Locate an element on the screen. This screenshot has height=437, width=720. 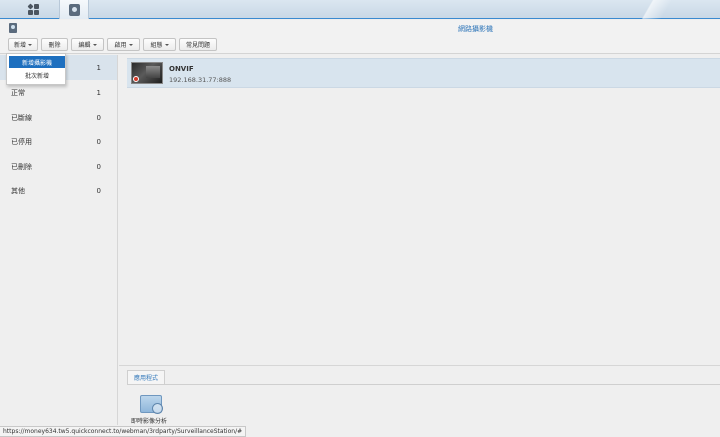
add-button-label: 新增 is located at coordinates (19, 45).